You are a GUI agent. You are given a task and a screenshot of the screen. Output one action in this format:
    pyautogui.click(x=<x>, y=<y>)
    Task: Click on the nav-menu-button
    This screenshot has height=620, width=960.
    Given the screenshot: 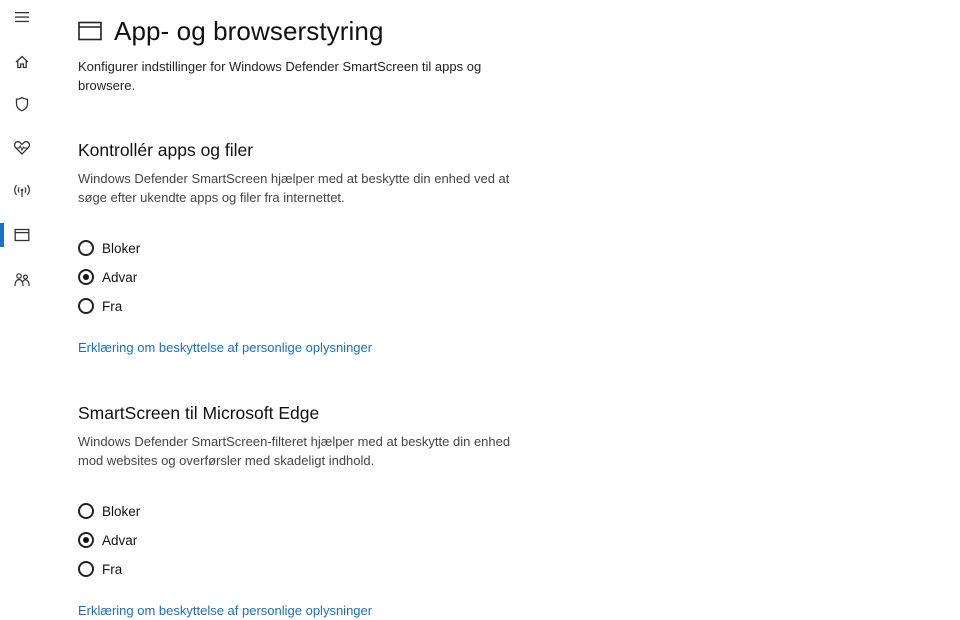 What is the action you would take?
    pyautogui.click(x=22, y=17)
    